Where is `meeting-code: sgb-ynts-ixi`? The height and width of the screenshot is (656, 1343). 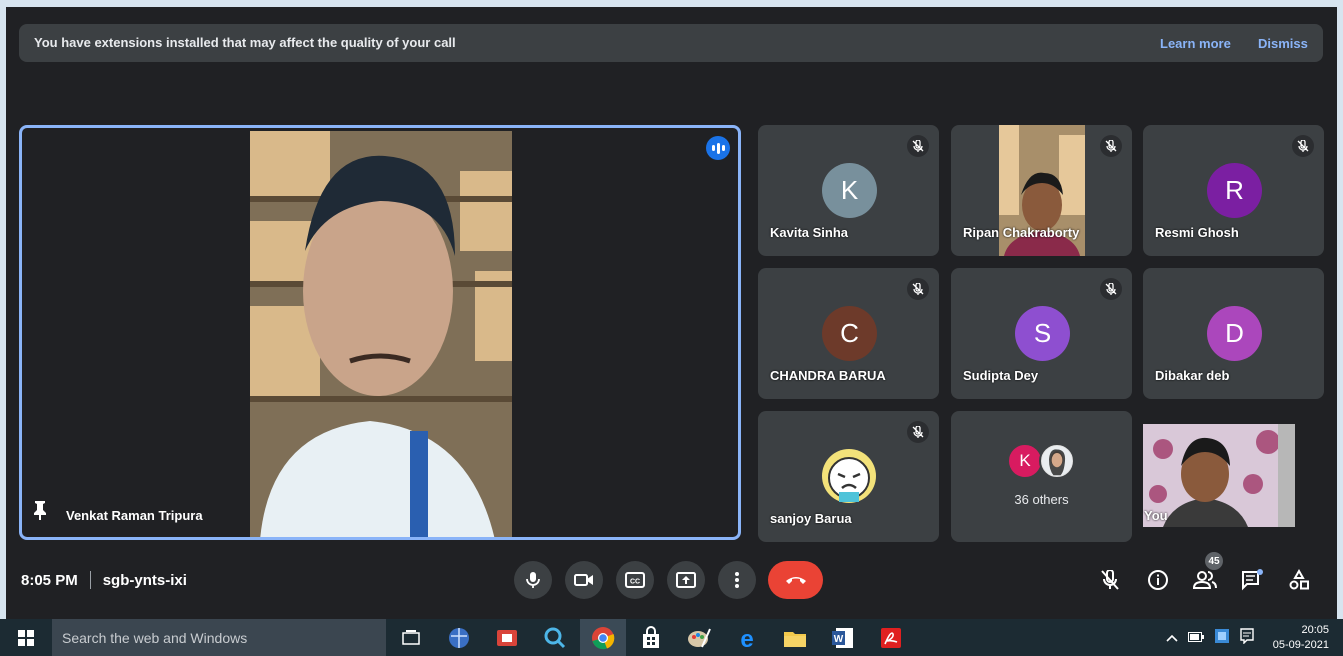 meeting-code: sgb-ynts-ixi is located at coordinates (144, 580).